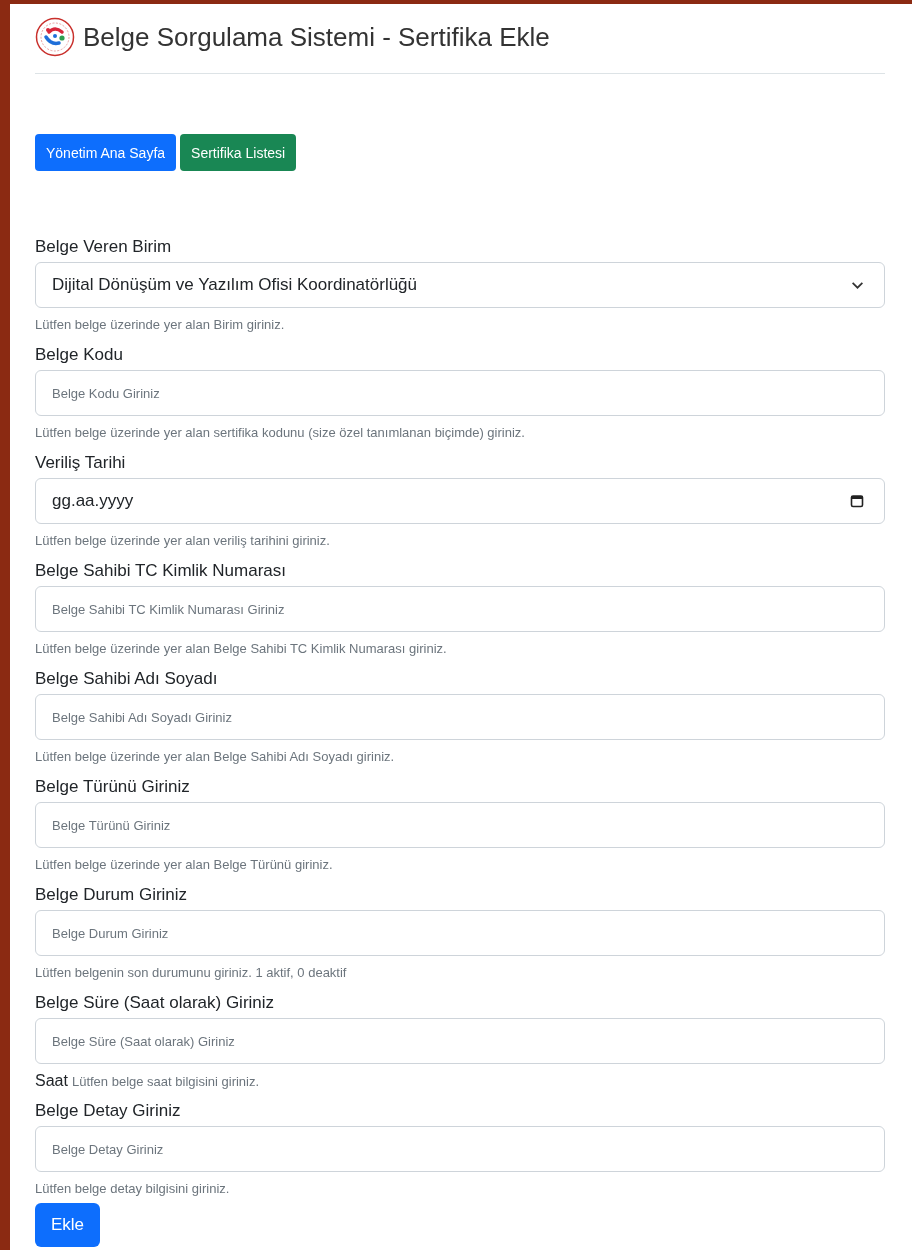  What do you see at coordinates (280, 433) in the screenshot?
I see `help-text: Lütfen belge üzerinde yer alan sertifika kodunu (size özel tanımlanan biçimde) giriniz.` at bounding box center [280, 433].